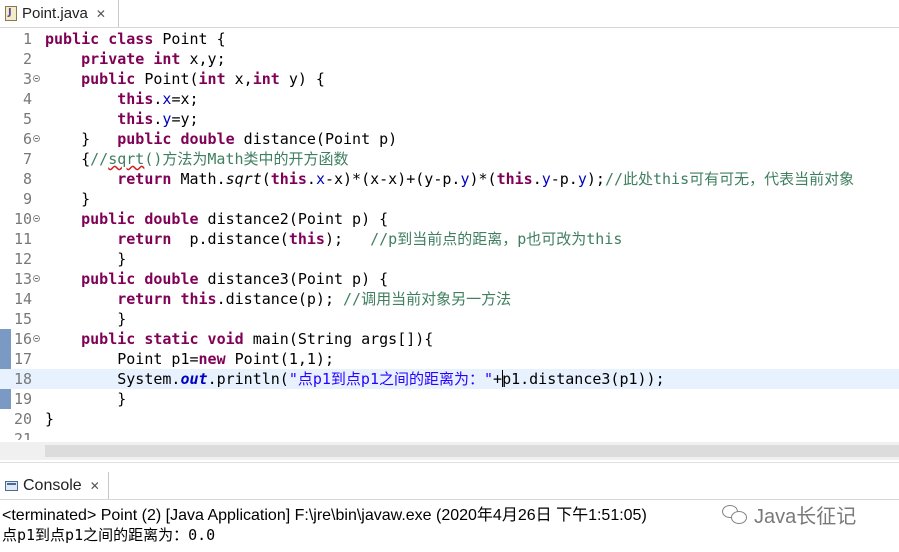  Describe the element at coordinates (27, 59) in the screenshot. I see `line-number: 2` at that location.